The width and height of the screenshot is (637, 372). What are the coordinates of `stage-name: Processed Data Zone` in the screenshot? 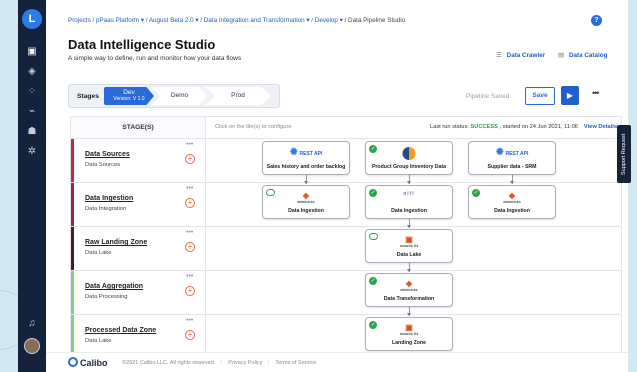 It's located at (120, 330).